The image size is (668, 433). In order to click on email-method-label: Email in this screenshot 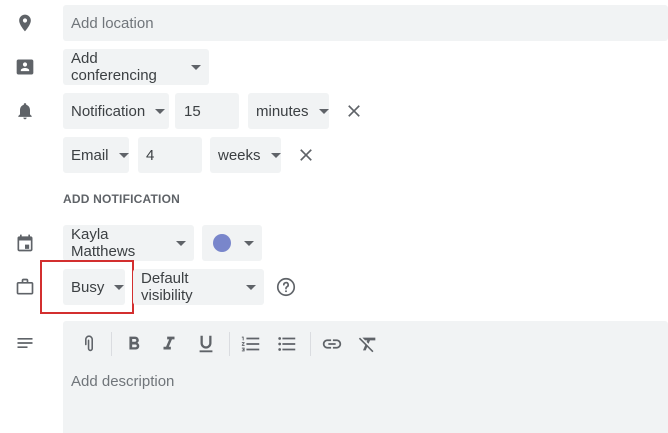, I will do `click(90, 155)`.